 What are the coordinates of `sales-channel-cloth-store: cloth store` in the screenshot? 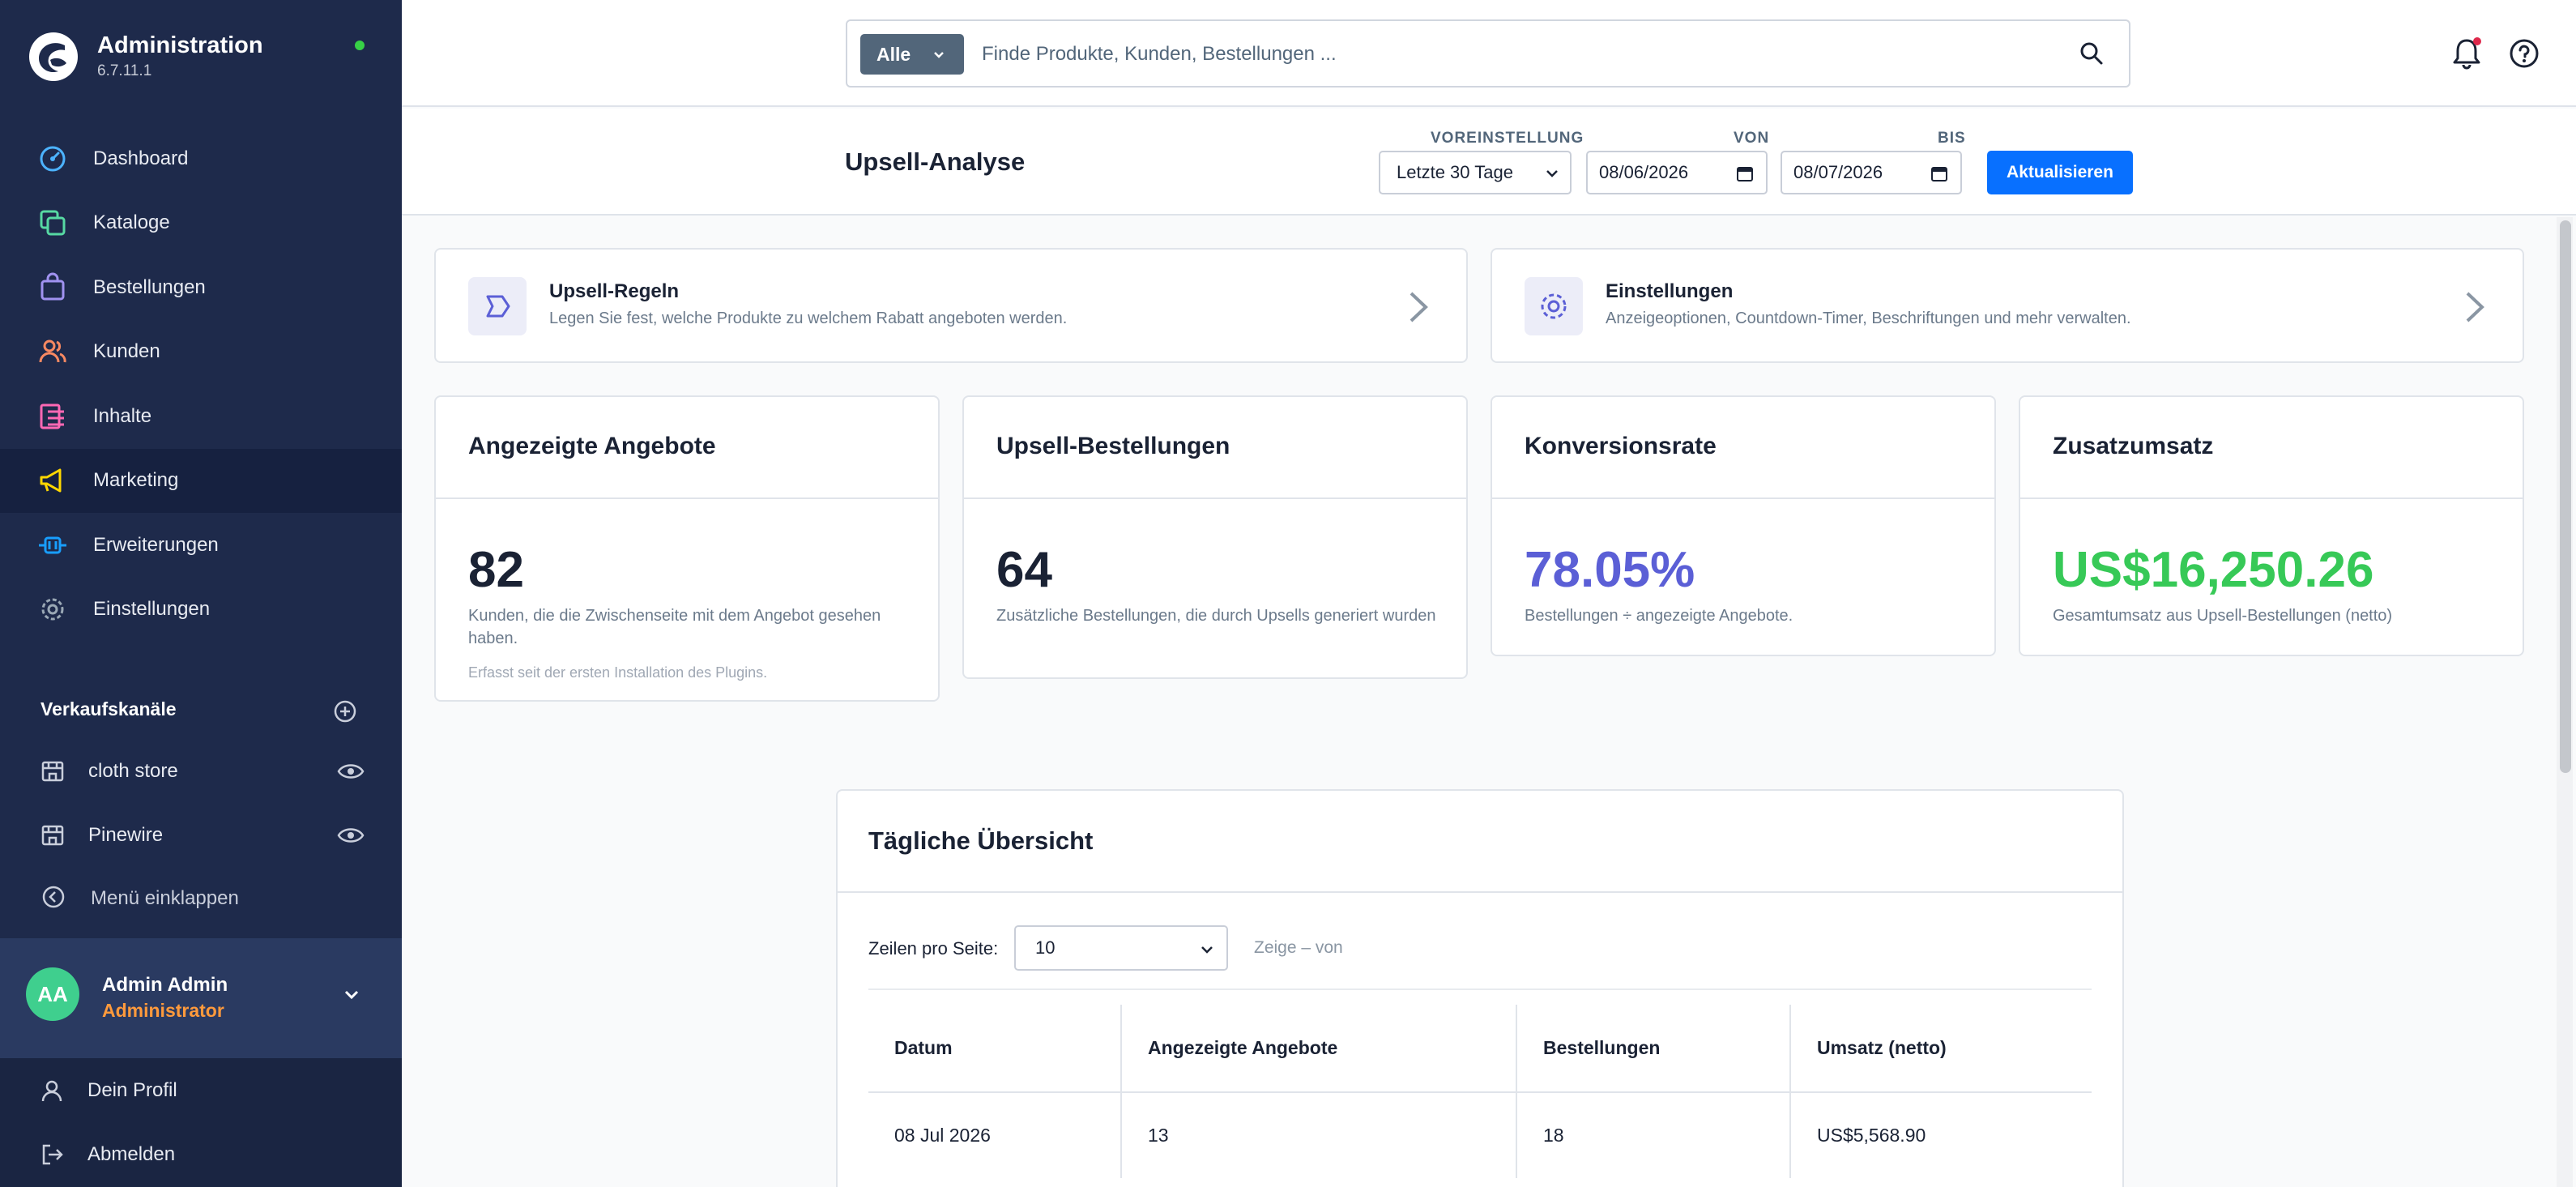 It's located at (201, 773).